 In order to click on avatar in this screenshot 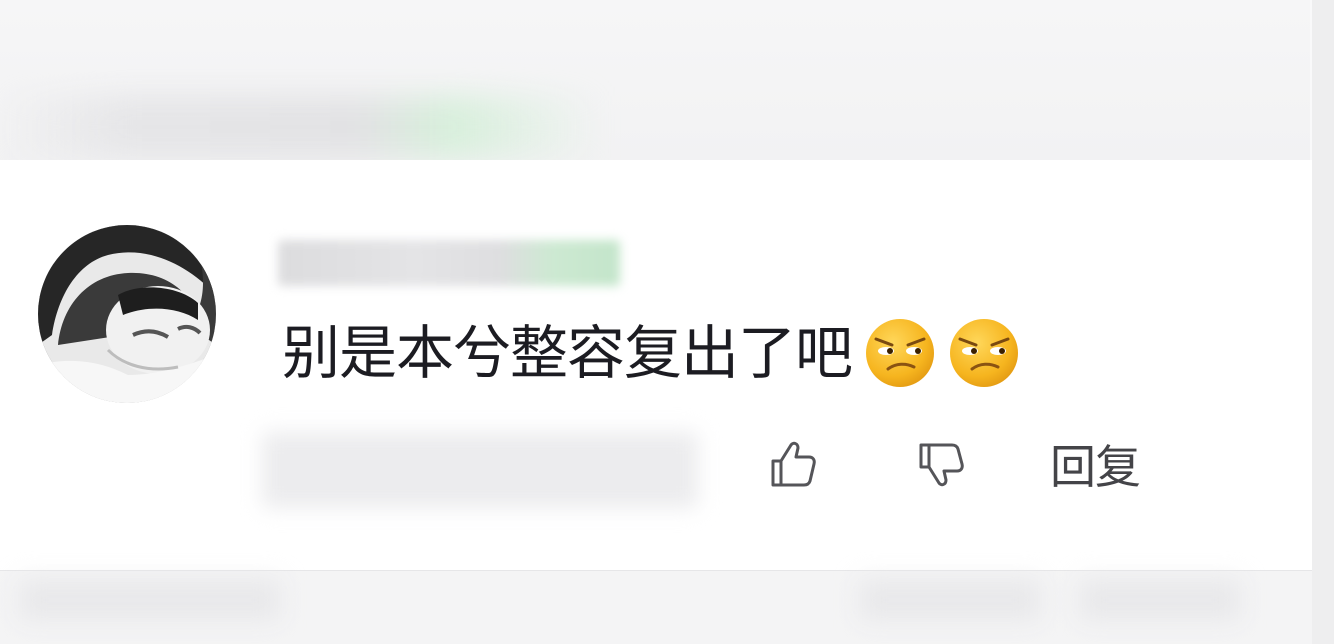, I will do `click(127, 314)`.